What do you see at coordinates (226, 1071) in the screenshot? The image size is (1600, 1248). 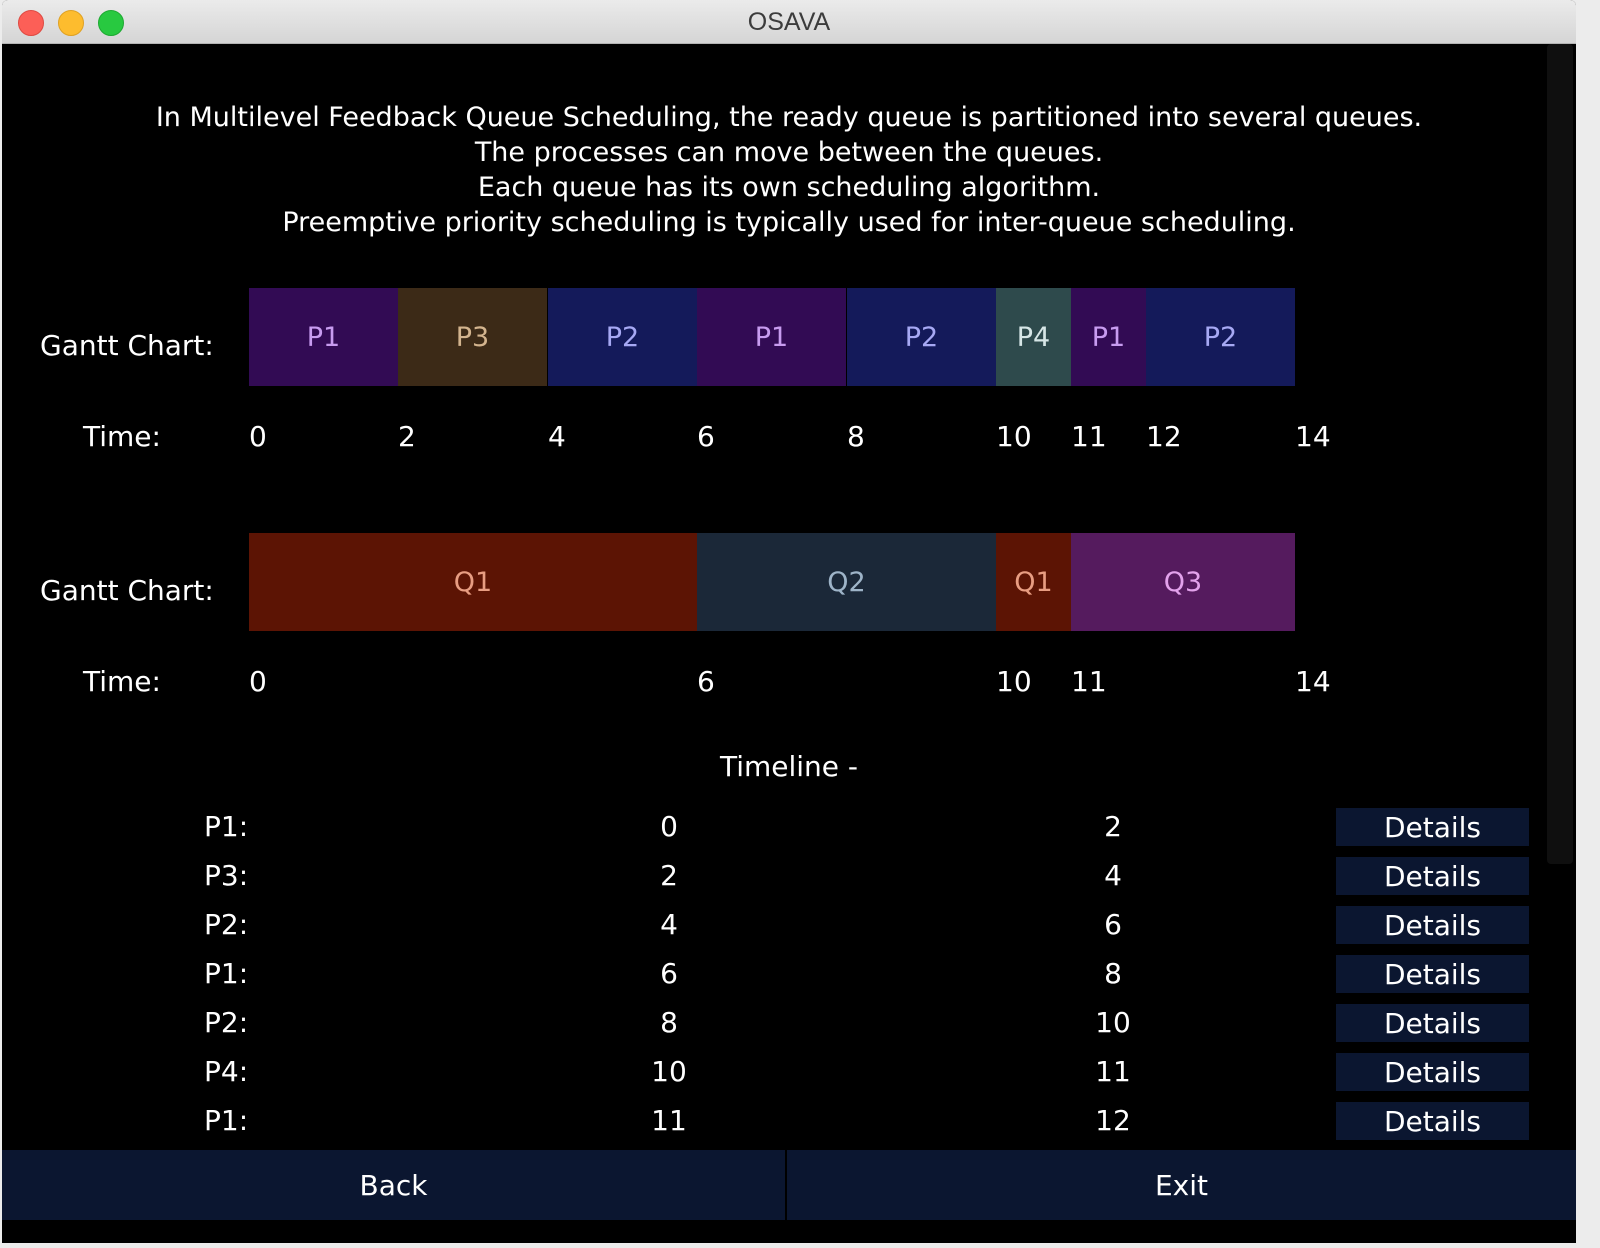 I see `timeline-process: P4:` at bounding box center [226, 1071].